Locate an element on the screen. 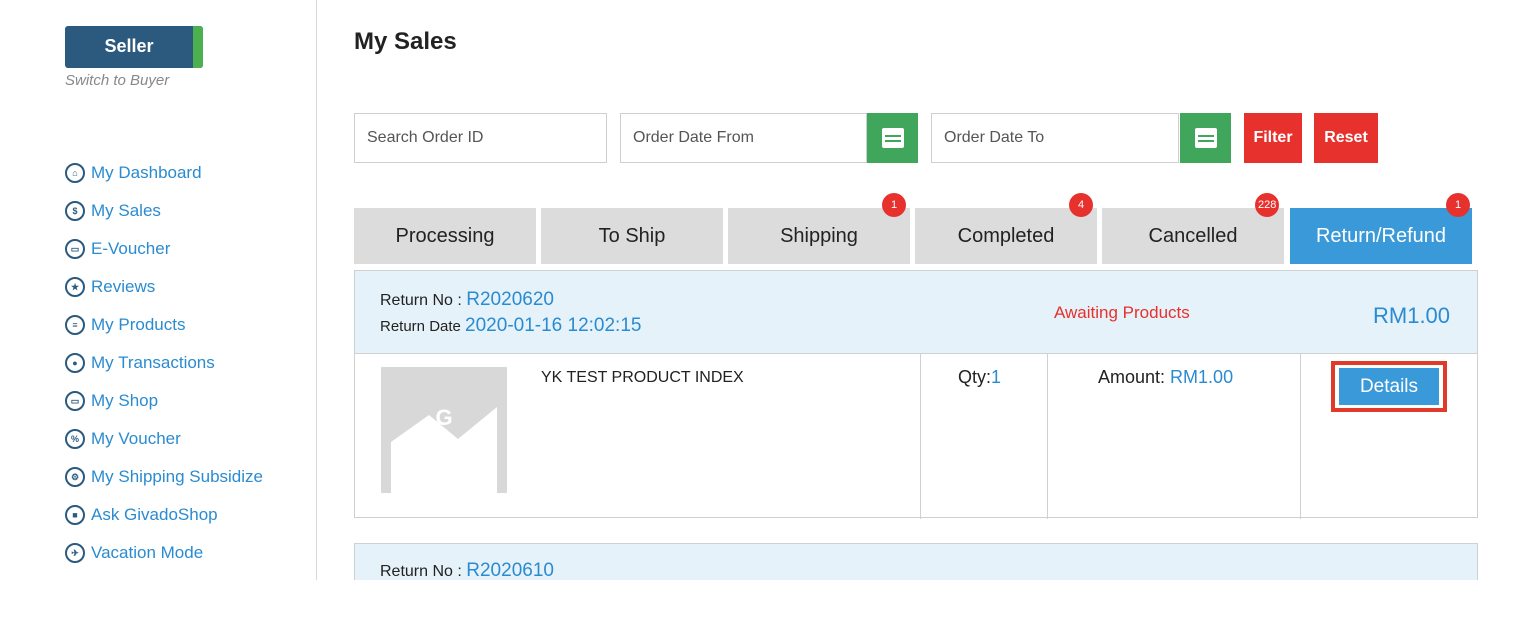 The image size is (1524, 628). sidebar-item-label: Reviews is located at coordinates (123, 286).